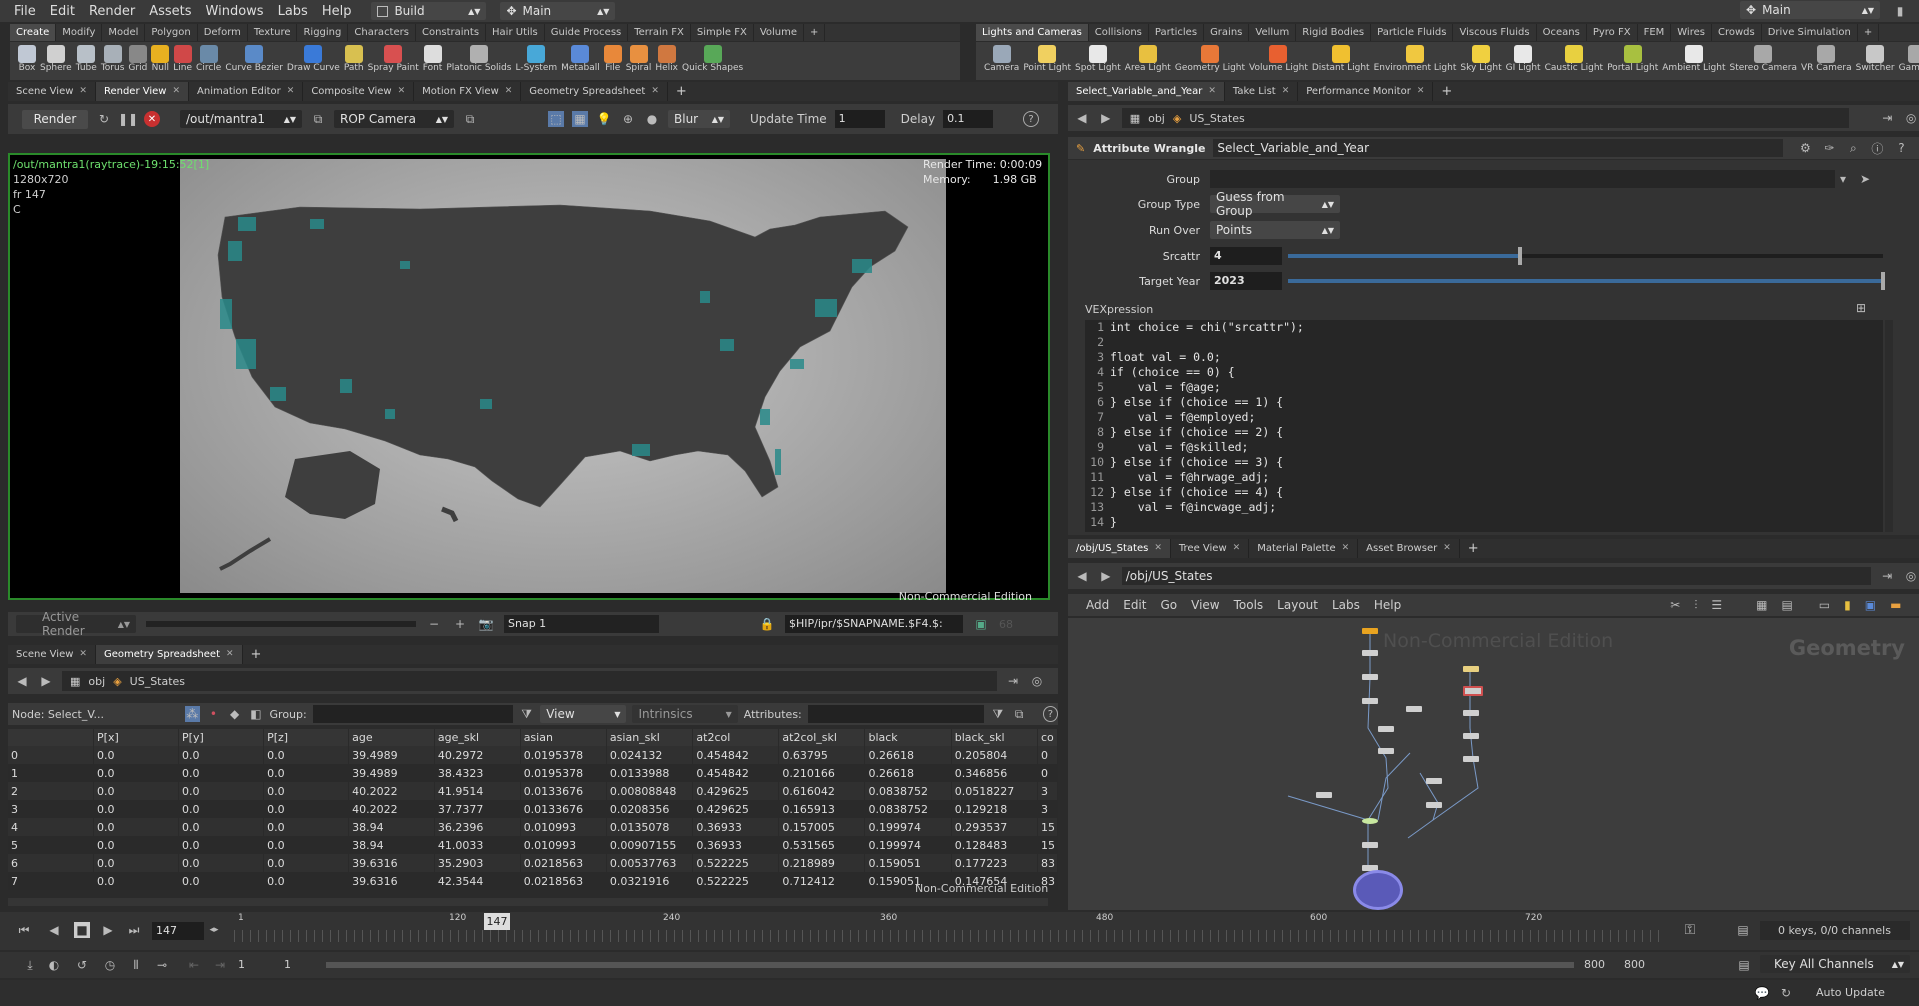  I want to click on range-end: 800, so click(1594, 964).